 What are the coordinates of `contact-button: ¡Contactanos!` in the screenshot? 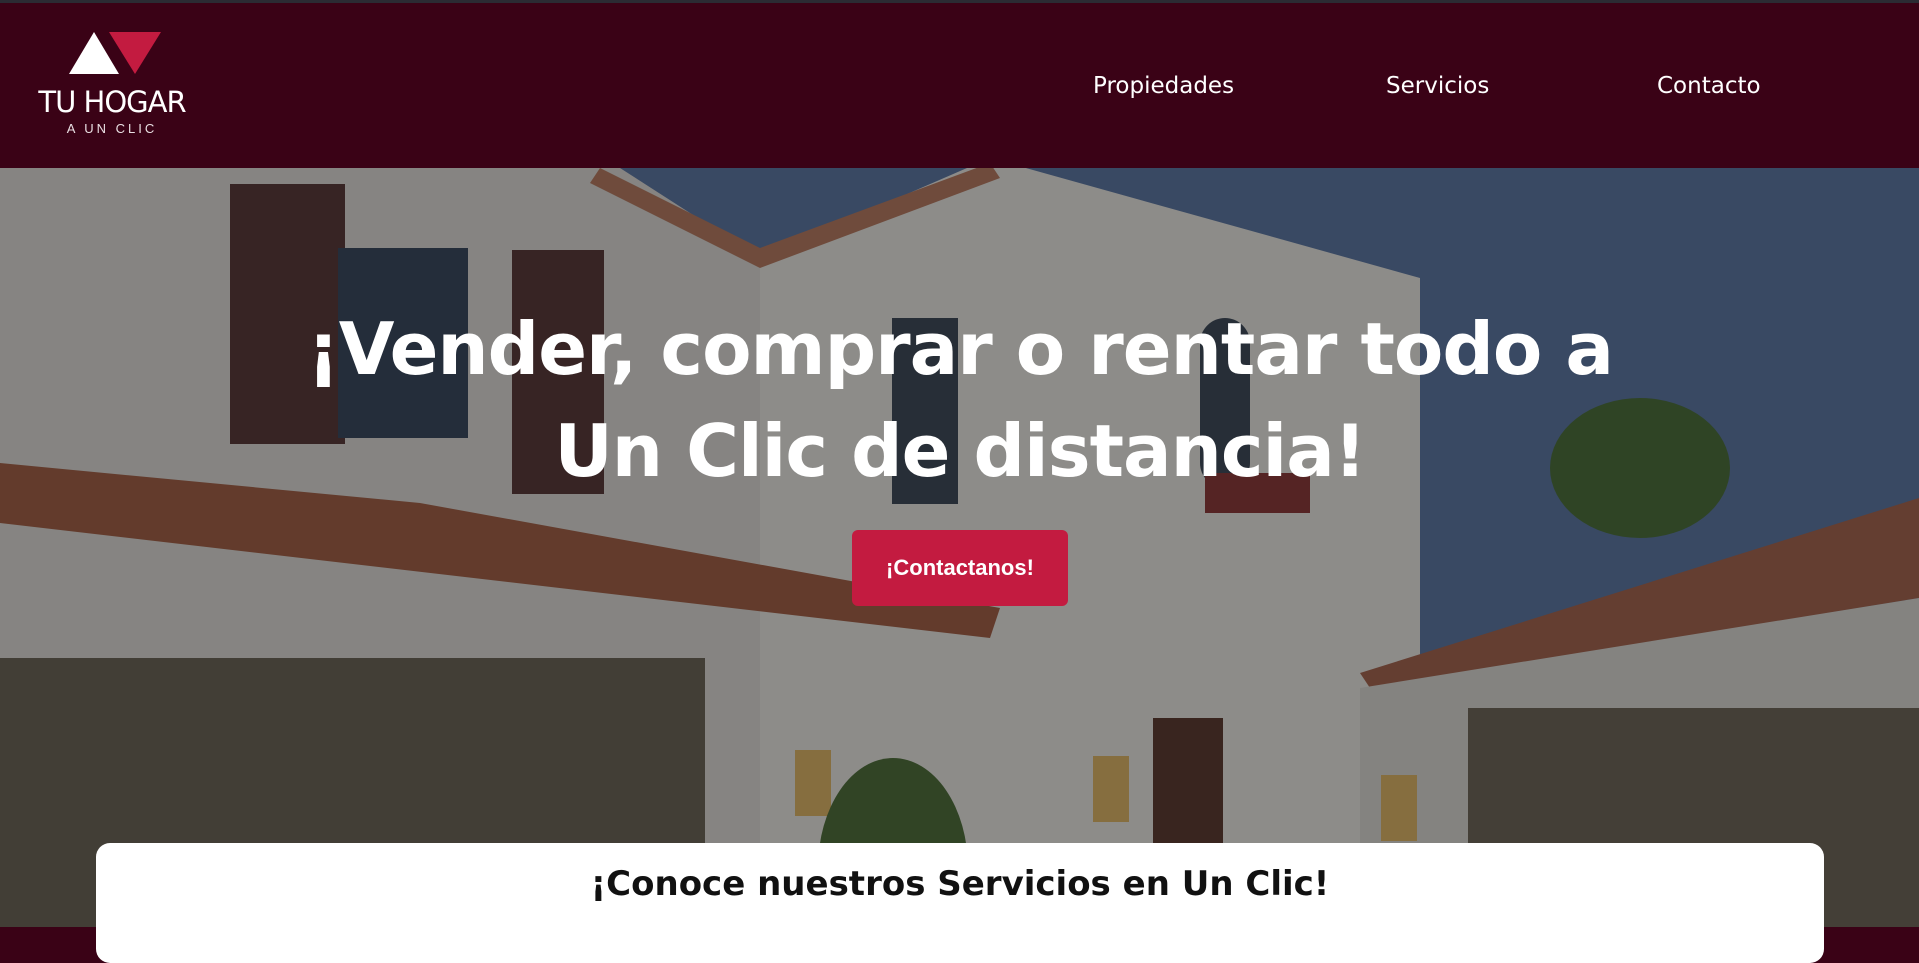 It's located at (960, 568).